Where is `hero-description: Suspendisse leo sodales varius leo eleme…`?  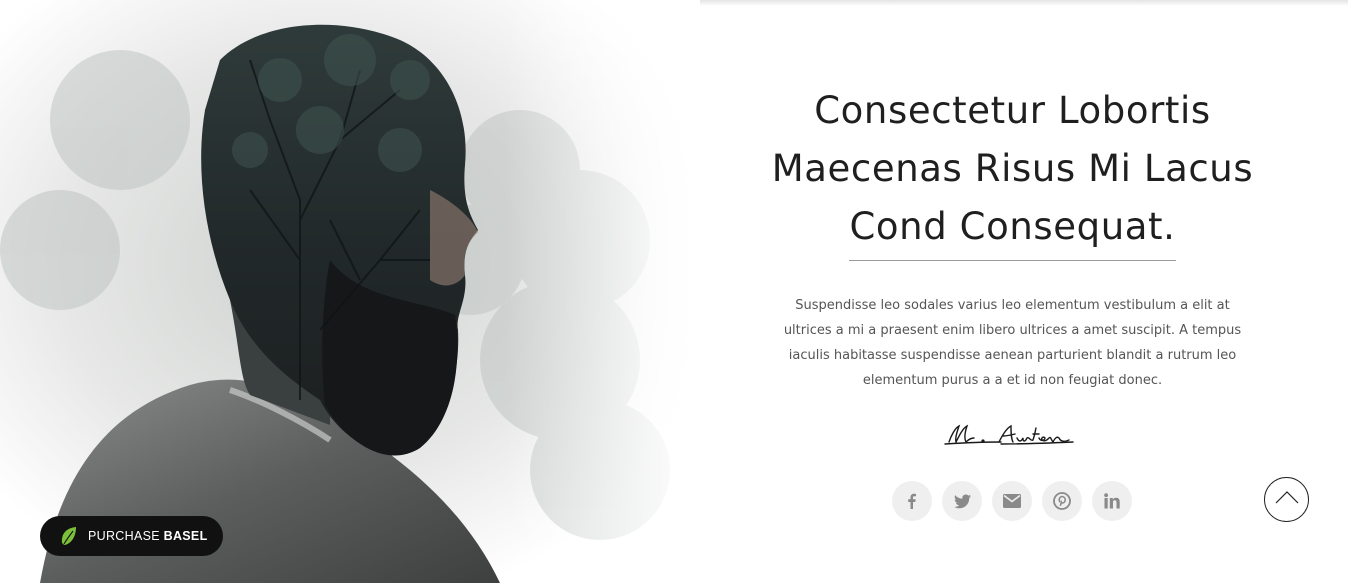
hero-description: Suspendisse leo sodales varius leo eleme… is located at coordinates (1012, 343).